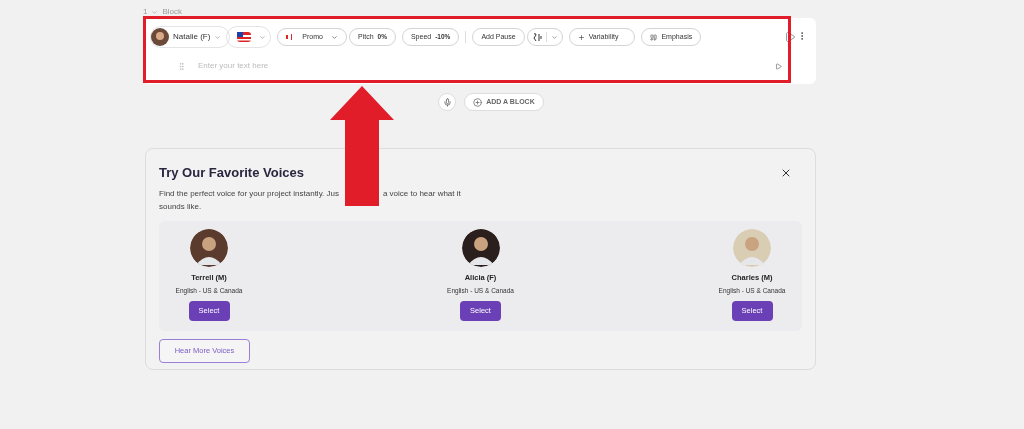  I want to click on plus-circle-icon, so click(478, 102).